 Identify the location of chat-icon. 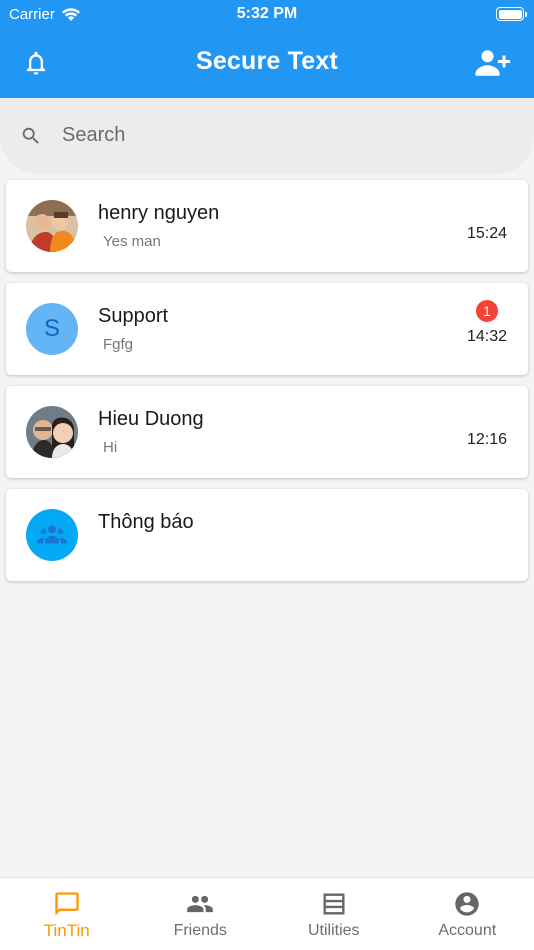
(67, 904).